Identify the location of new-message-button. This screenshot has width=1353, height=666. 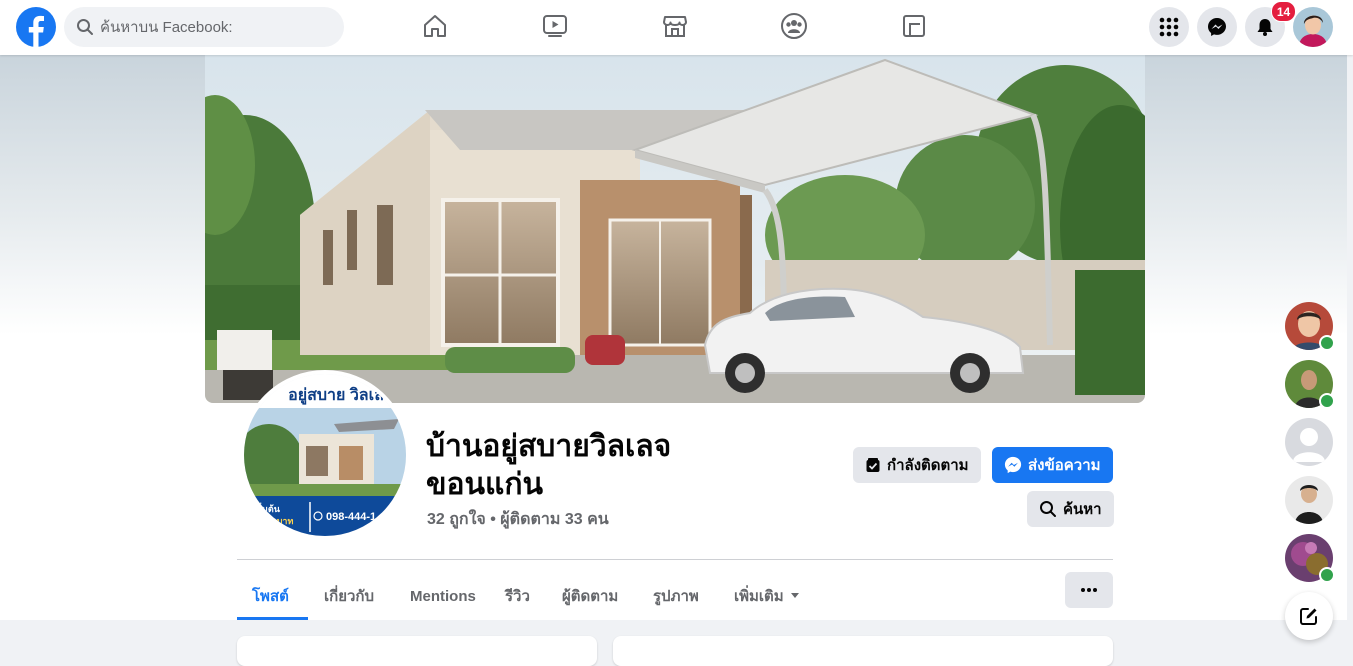
(1309, 616).